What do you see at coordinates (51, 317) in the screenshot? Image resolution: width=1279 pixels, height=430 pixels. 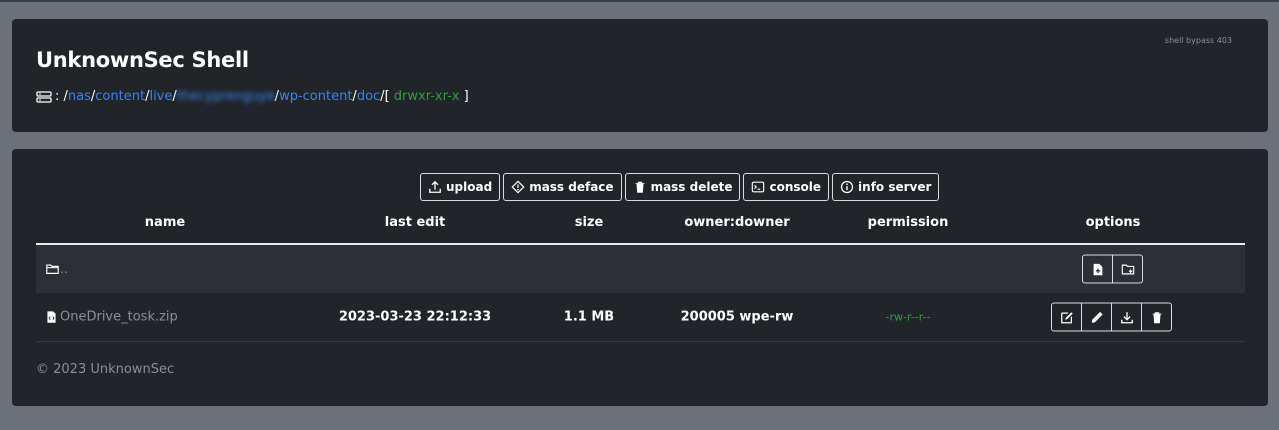 I see `zip-file-icon` at bounding box center [51, 317].